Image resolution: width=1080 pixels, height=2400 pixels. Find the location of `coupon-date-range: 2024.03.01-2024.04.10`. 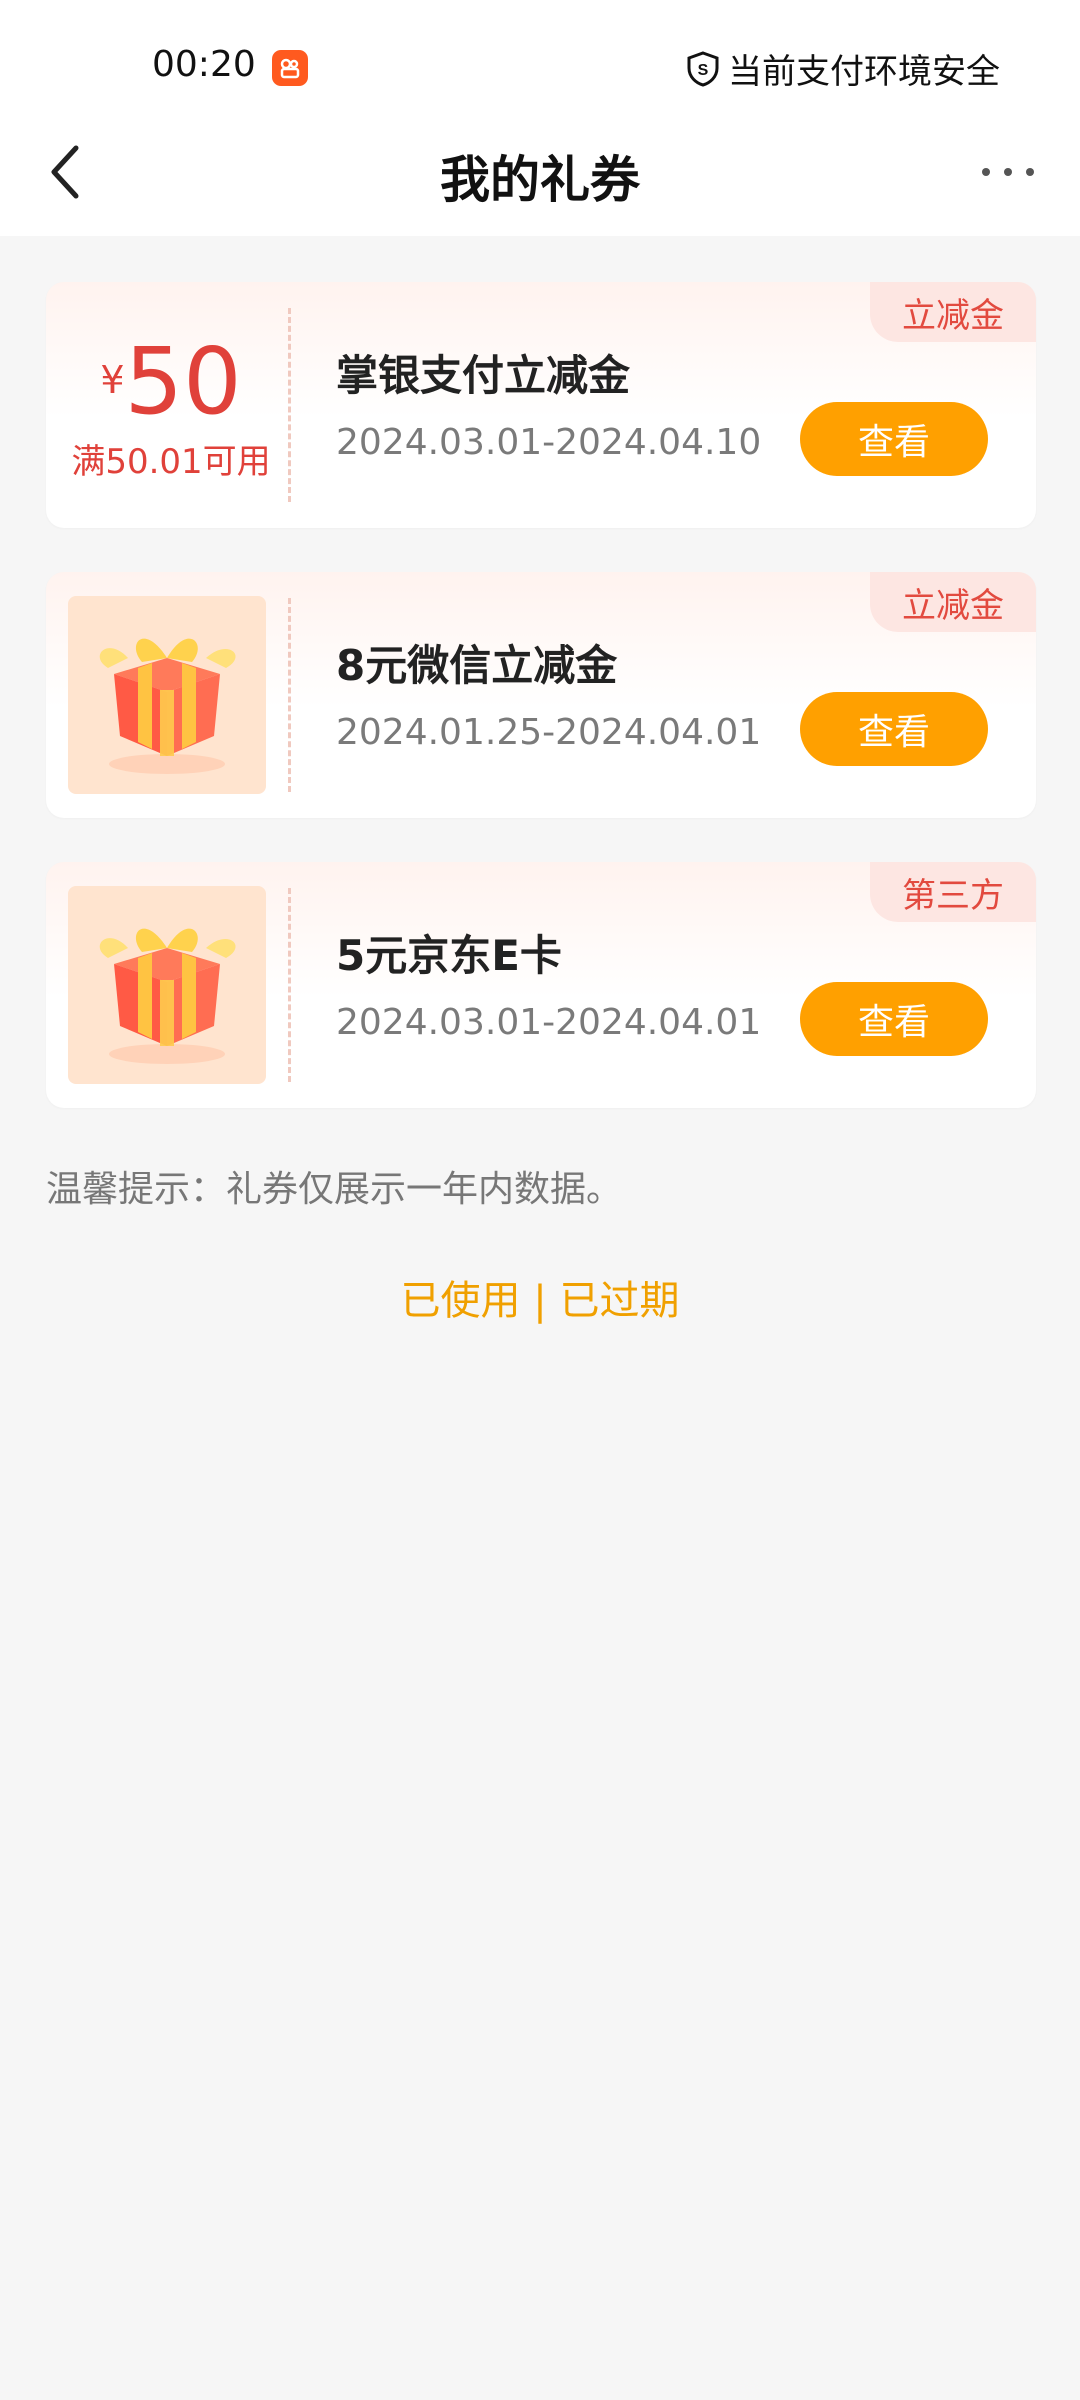

coupon-date-range: 2024.03.01-2024.04.10 is located at coordinates (549, 442).